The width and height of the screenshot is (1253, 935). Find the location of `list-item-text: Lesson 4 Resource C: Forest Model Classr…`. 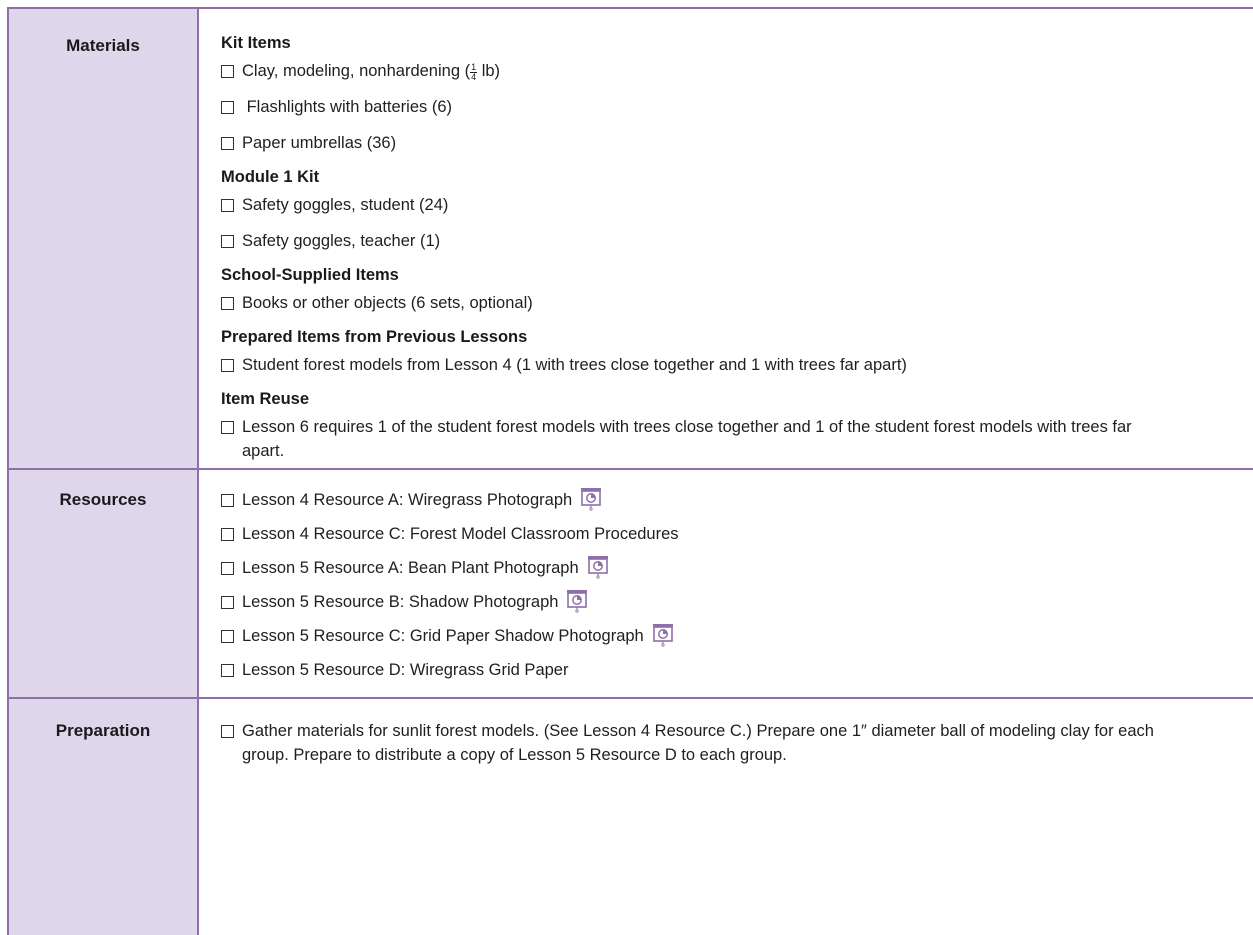

list-item-text: Lesson 4 Resource C: Forest Model Classr… is located at coordinates (460, 534).